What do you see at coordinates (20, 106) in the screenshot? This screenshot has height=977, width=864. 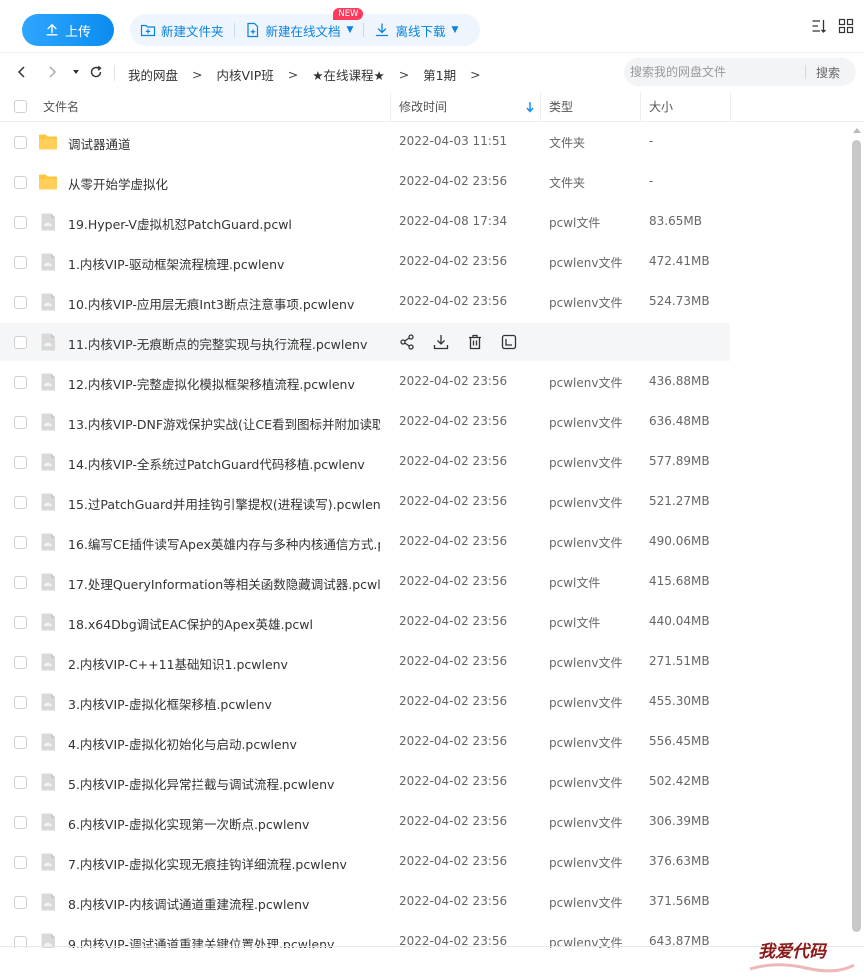 I see `select-all-checkbox` at bounding box center [20, 106].